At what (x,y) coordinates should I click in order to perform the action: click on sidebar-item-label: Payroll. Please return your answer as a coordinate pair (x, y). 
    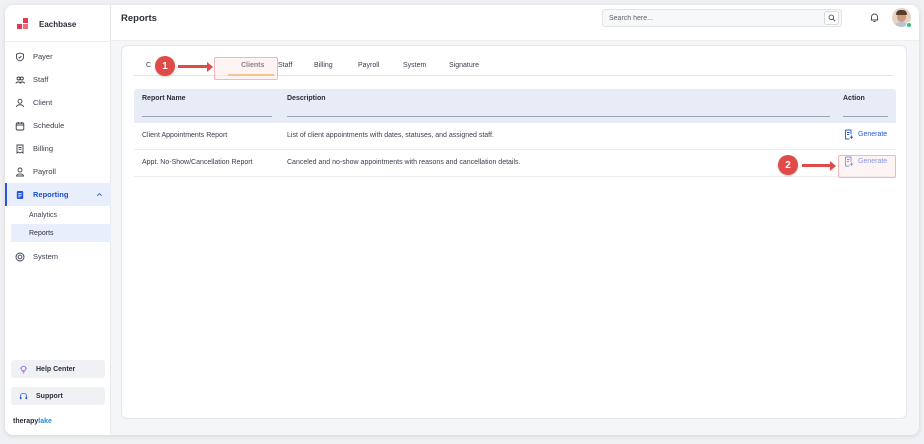
    Looking at the image, I should click on (44, 171).